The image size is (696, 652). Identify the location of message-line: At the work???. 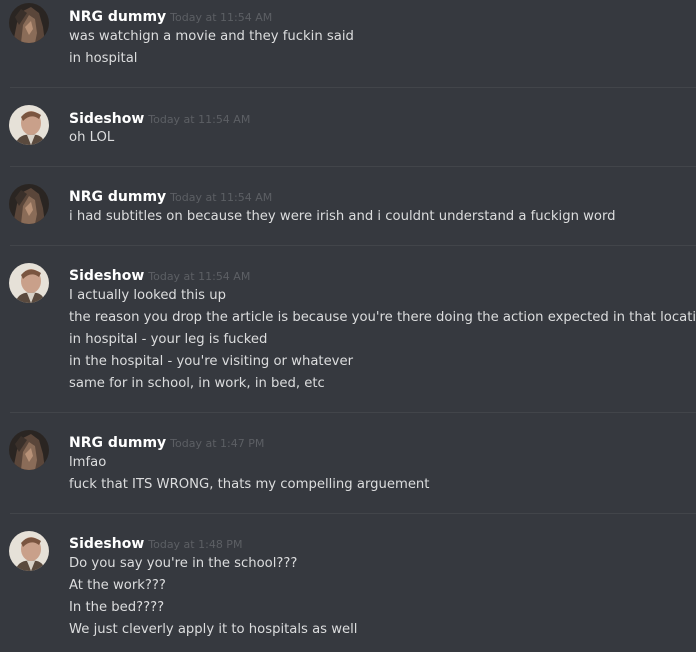
(117, 585).